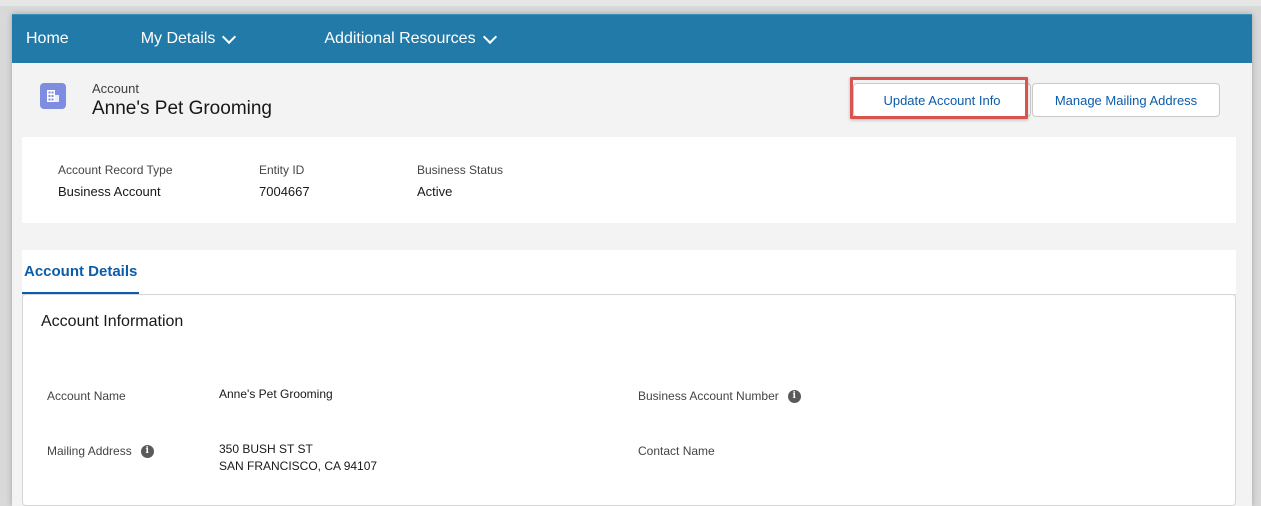 This screenshot has height=506, width=1261. I want to click on nav-my-details-label: My Details, so click(178, 38).